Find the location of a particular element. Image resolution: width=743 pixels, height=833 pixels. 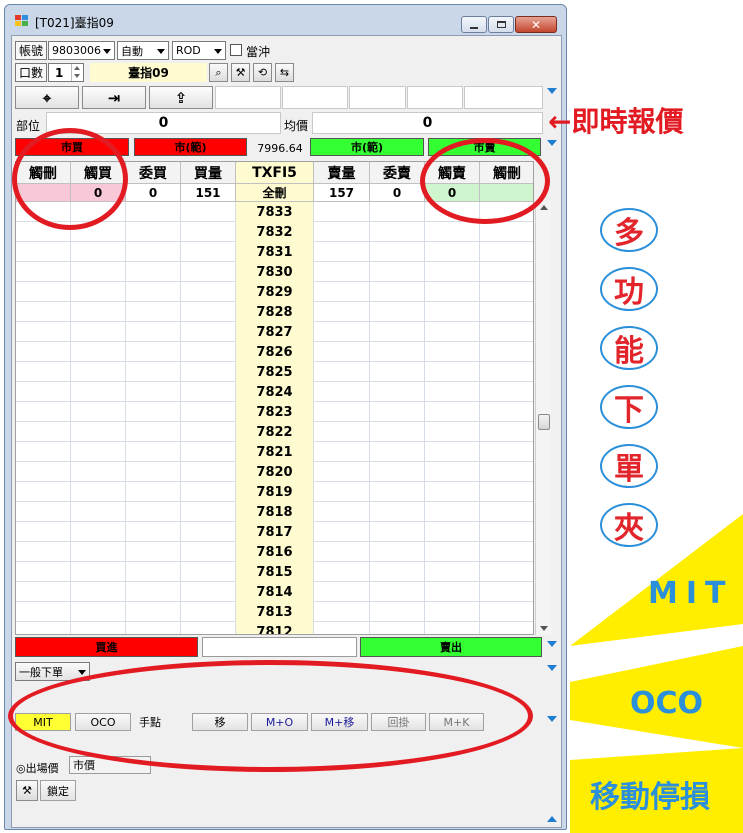

buy-button: 買進 is located at coordinates (106, 647).